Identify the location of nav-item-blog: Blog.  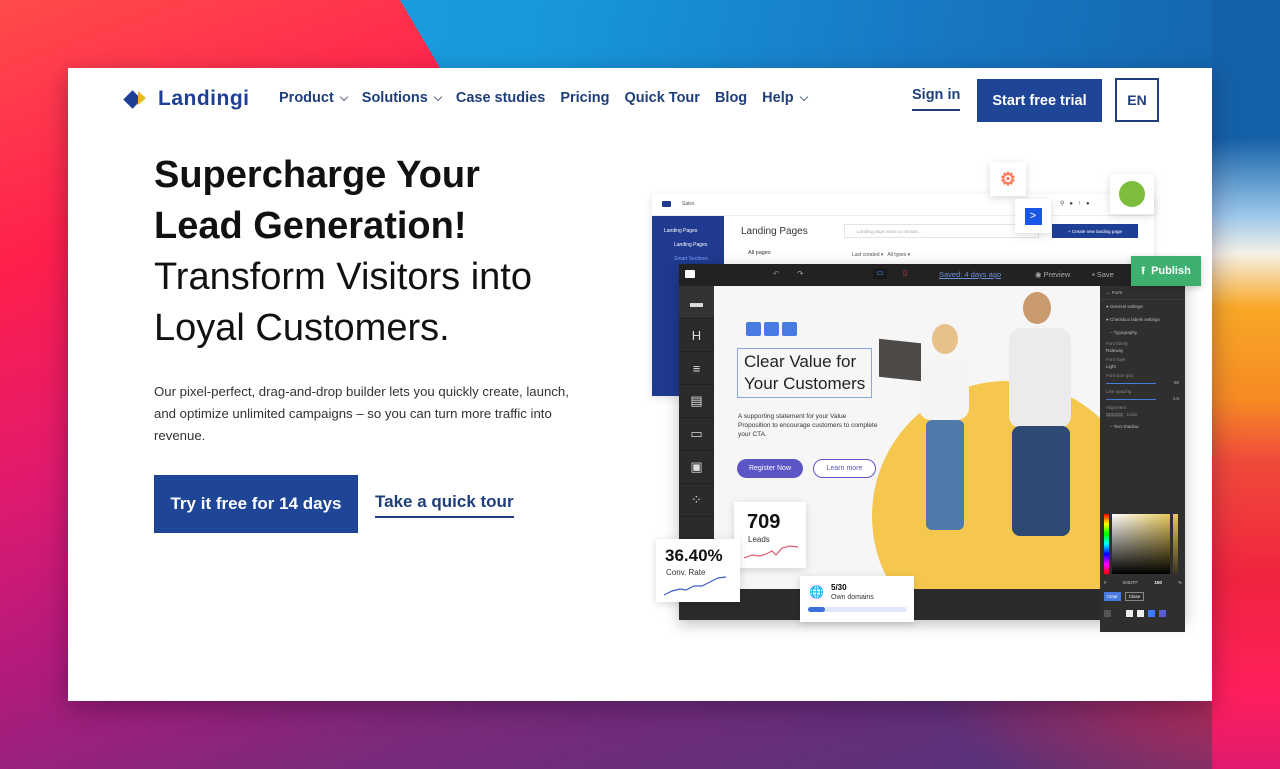
(731, 98).